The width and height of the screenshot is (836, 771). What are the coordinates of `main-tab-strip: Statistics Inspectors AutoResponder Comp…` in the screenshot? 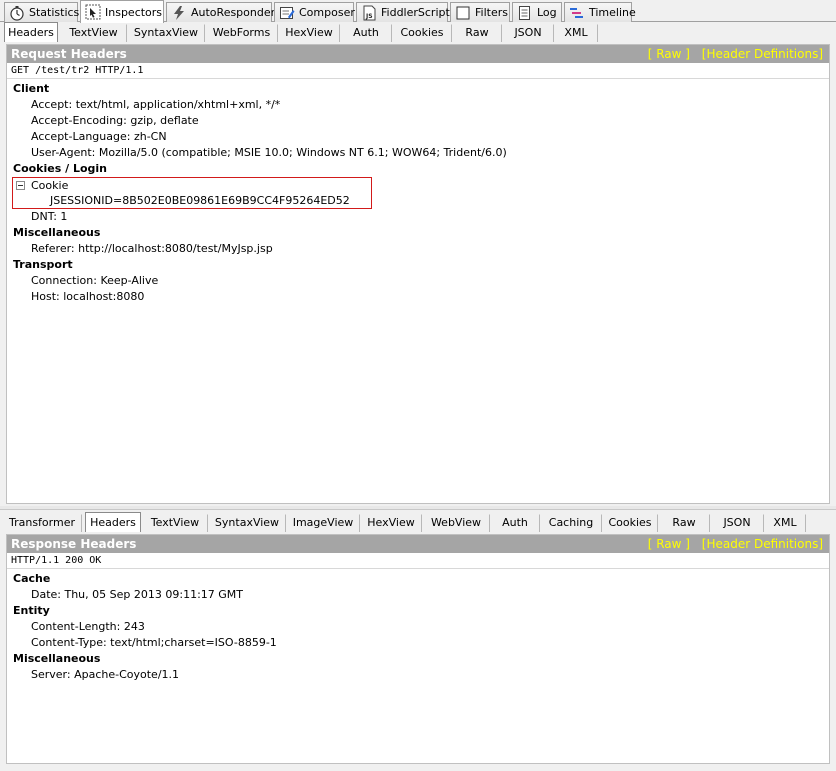 It's located at (418, 11).